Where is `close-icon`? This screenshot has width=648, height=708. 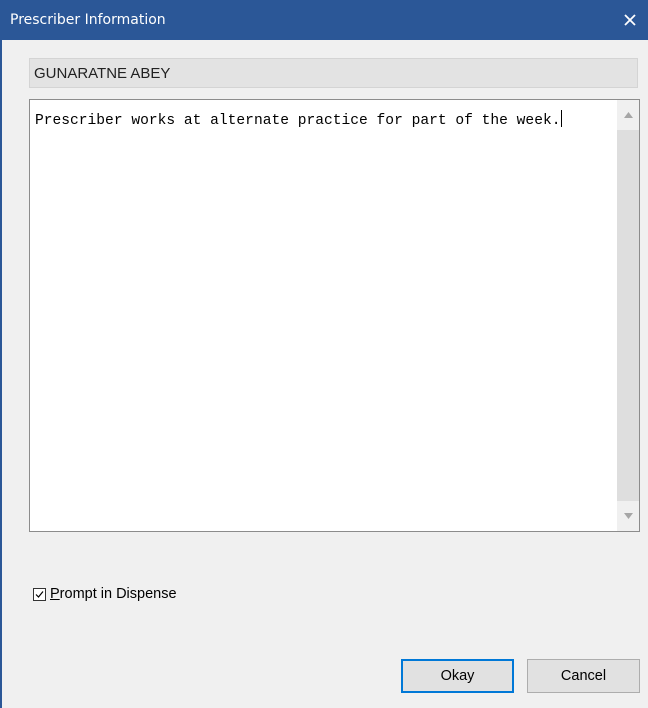
close-icon is located at coordinates (630, 20).